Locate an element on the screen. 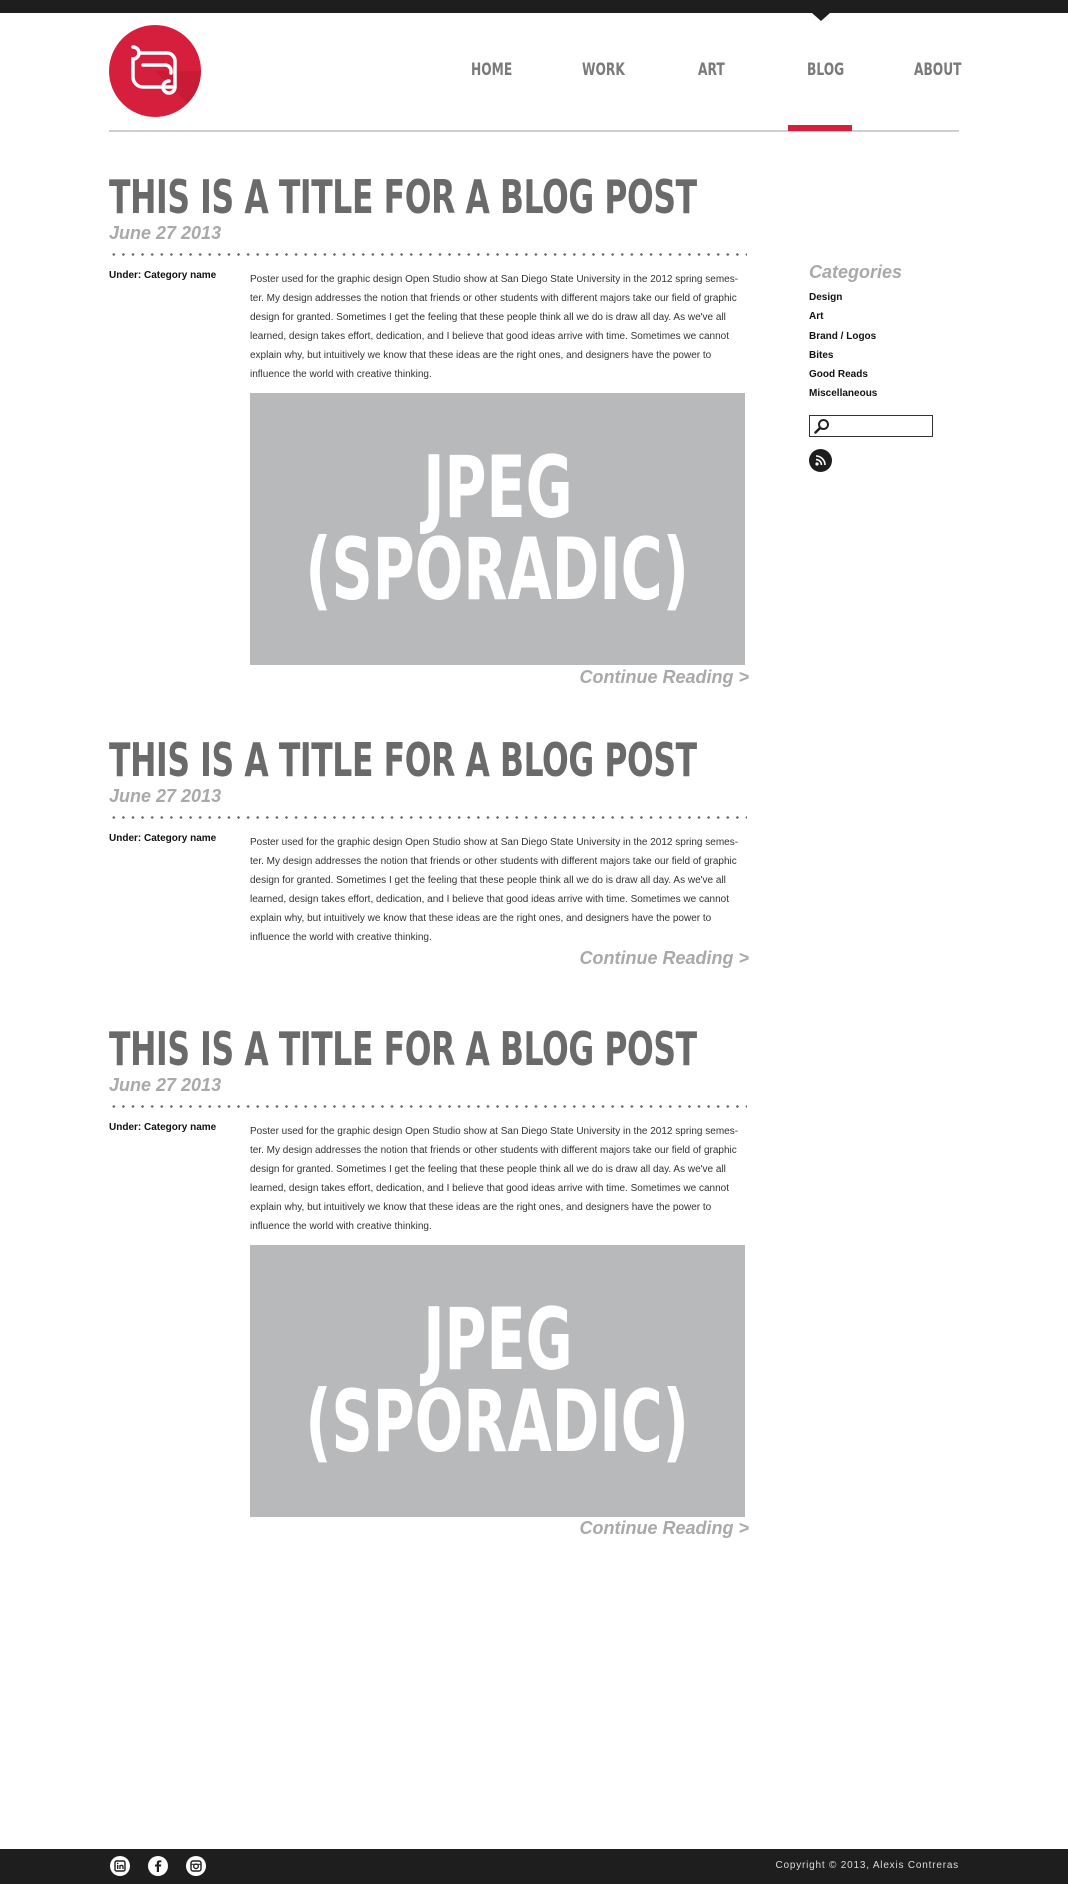  search-box is located at coordinates (871, 426).